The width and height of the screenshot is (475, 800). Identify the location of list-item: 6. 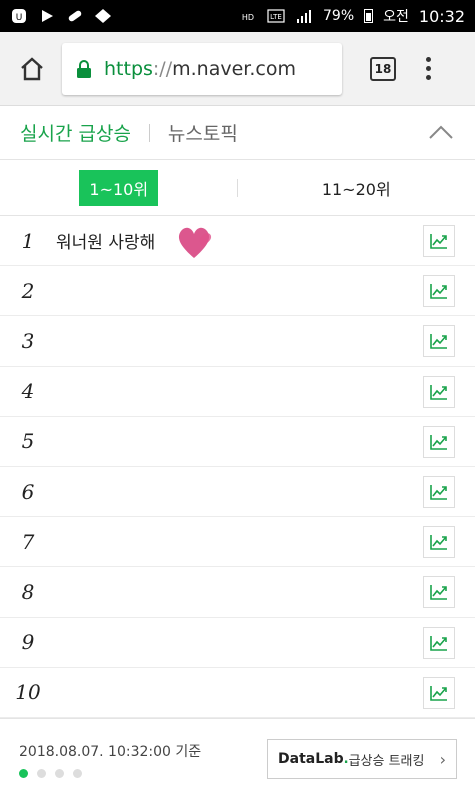
(237, 492).